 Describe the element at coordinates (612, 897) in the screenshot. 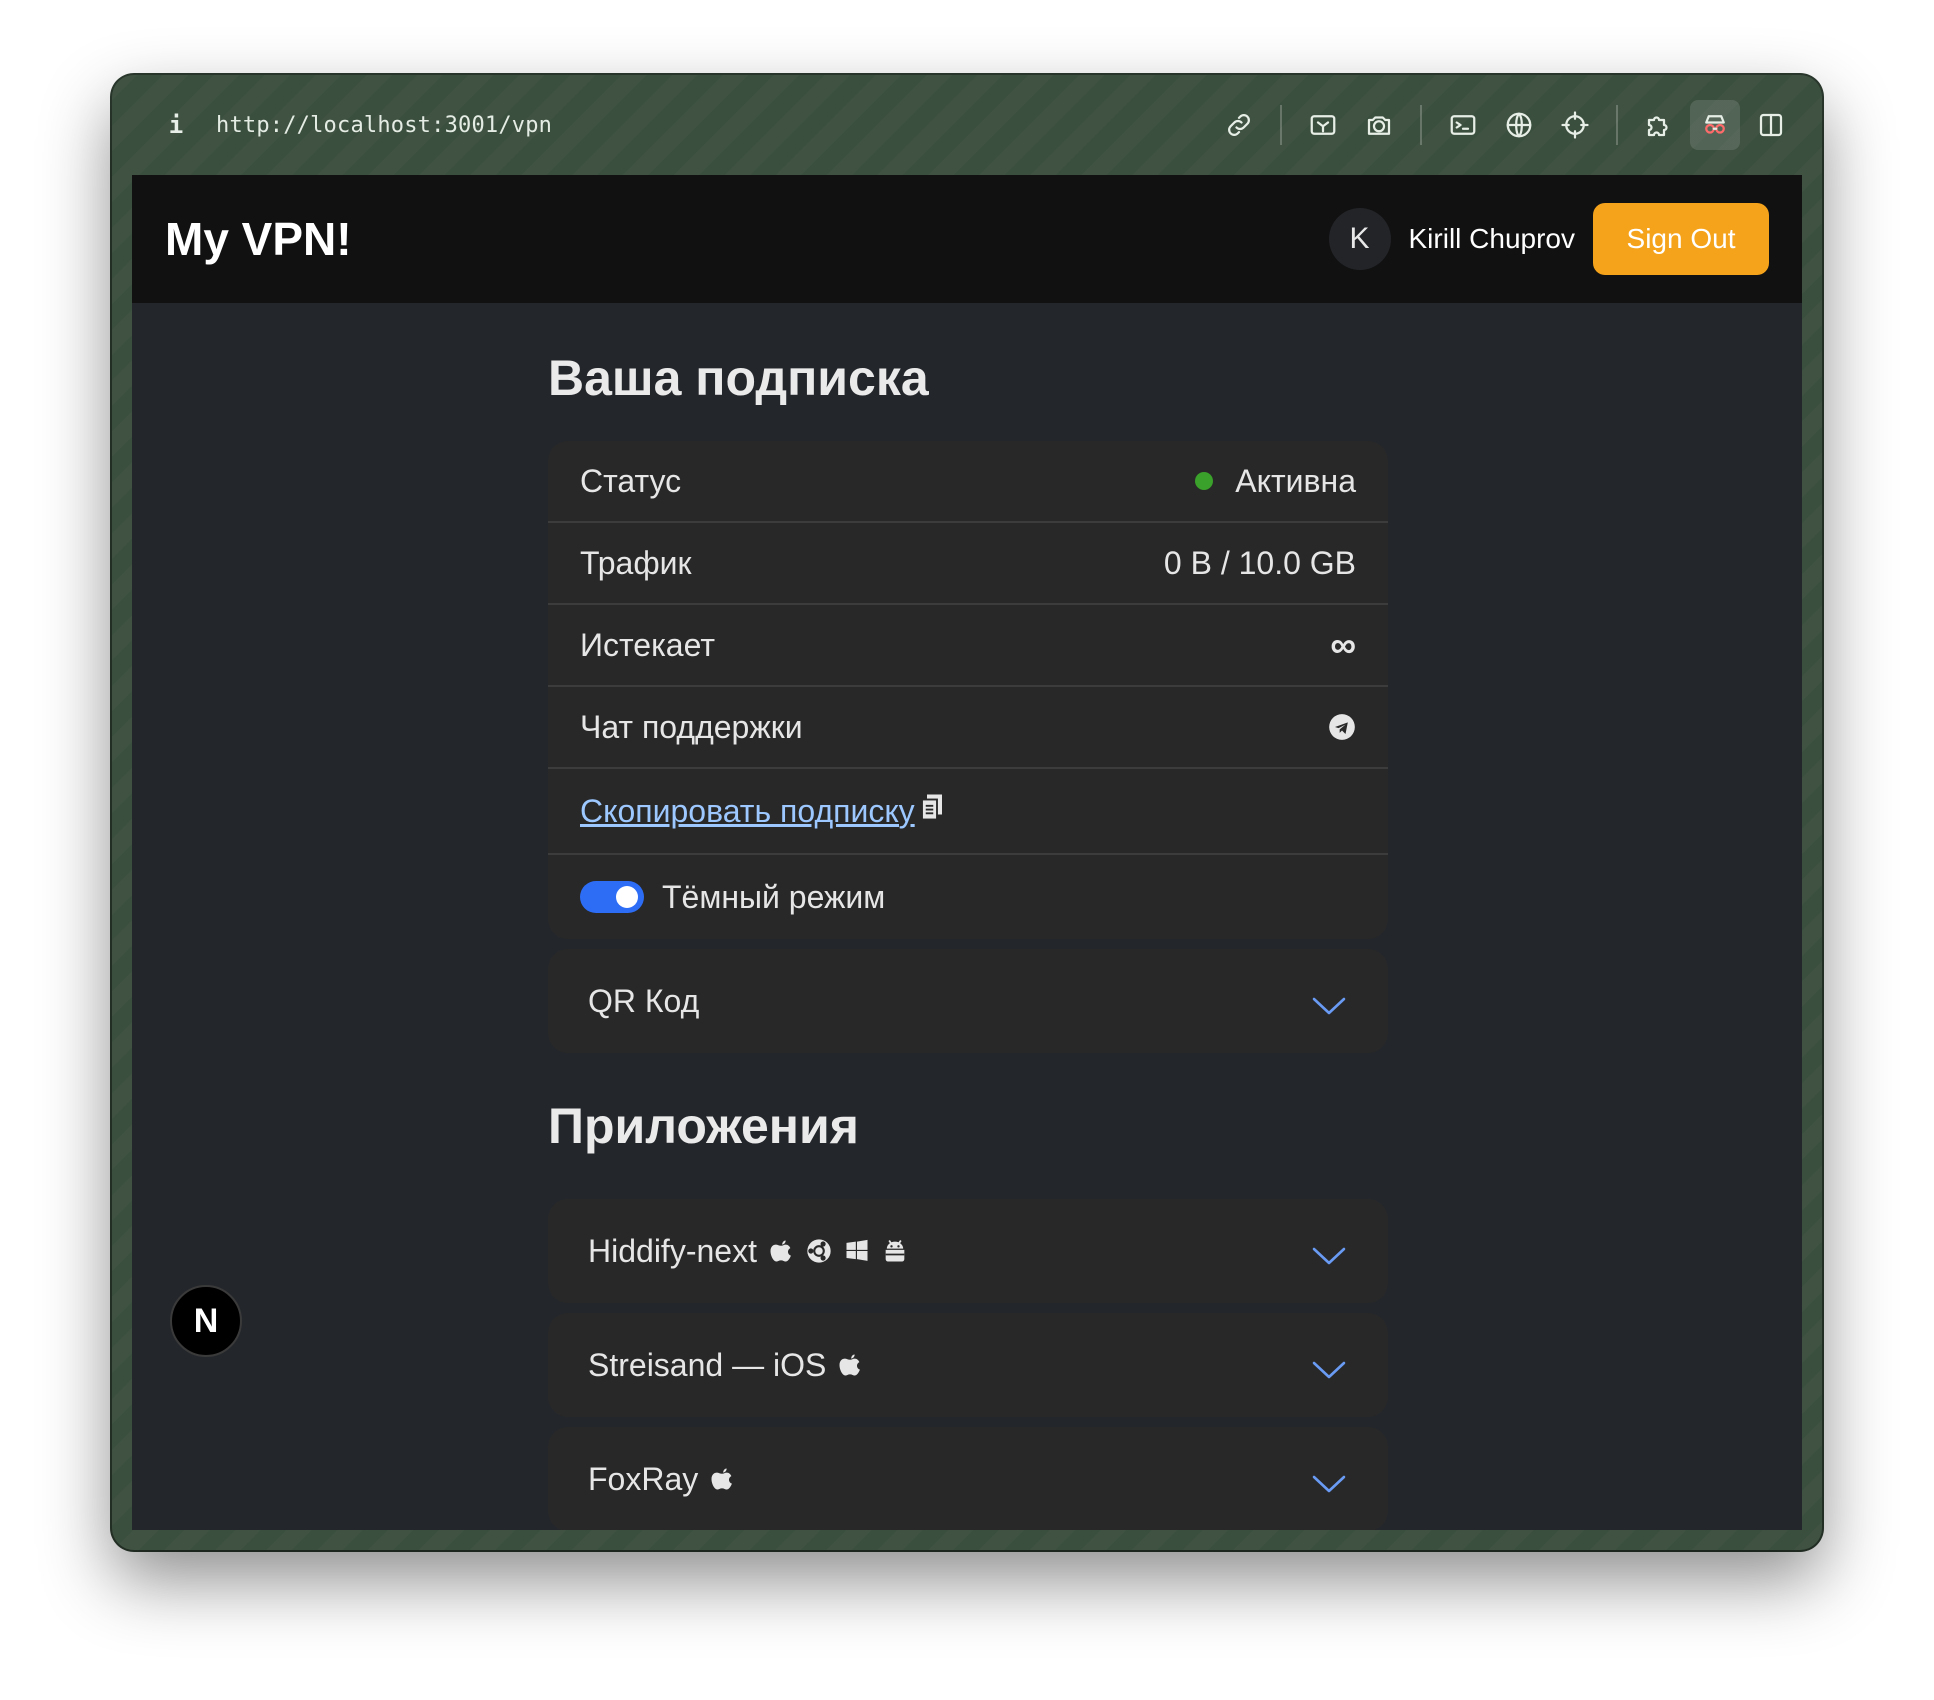

I see `dark-mode-toggle` at that location.